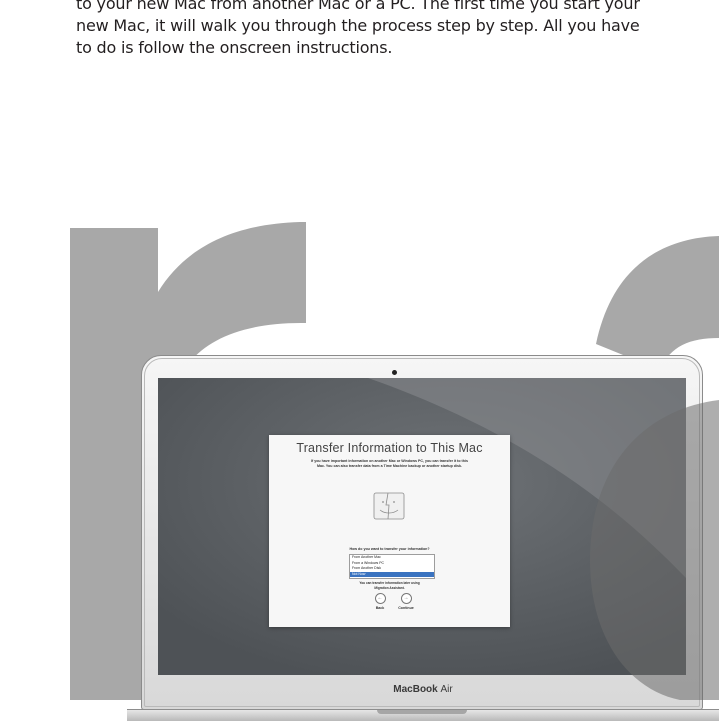 The image size is (719, 721). What do you see at coordinates (406, 598) in the screenshot?
I see `continue-arrow-icon: →` at bounding box center [406, 598].